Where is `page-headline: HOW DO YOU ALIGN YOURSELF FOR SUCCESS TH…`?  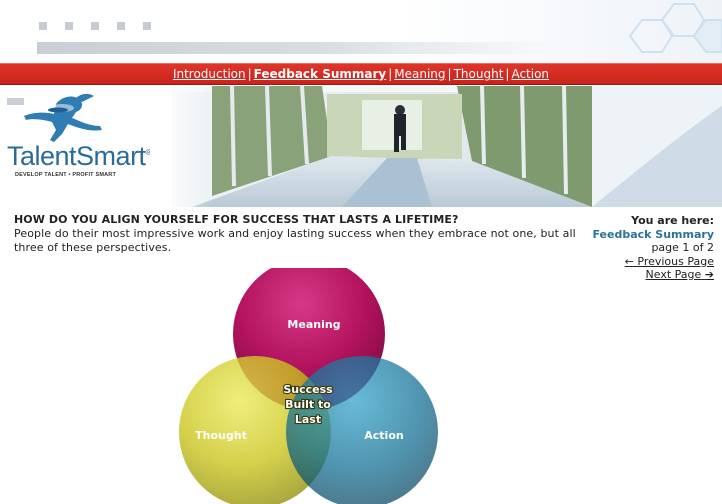 page-headline: HOW DO YOU ALIGN YOURSELF FOR SUCCESS TH… is located at coordinates (236, 219).